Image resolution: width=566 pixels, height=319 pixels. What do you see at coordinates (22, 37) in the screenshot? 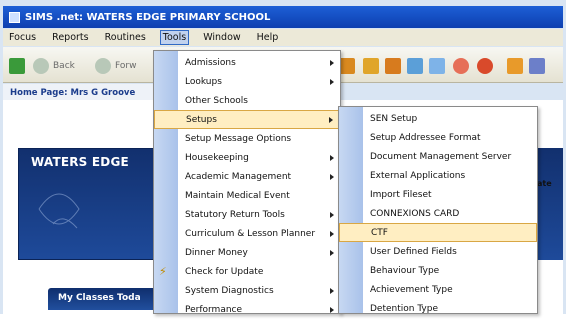
I see `menu-focus: Focus` at bounding box center [22, 37].